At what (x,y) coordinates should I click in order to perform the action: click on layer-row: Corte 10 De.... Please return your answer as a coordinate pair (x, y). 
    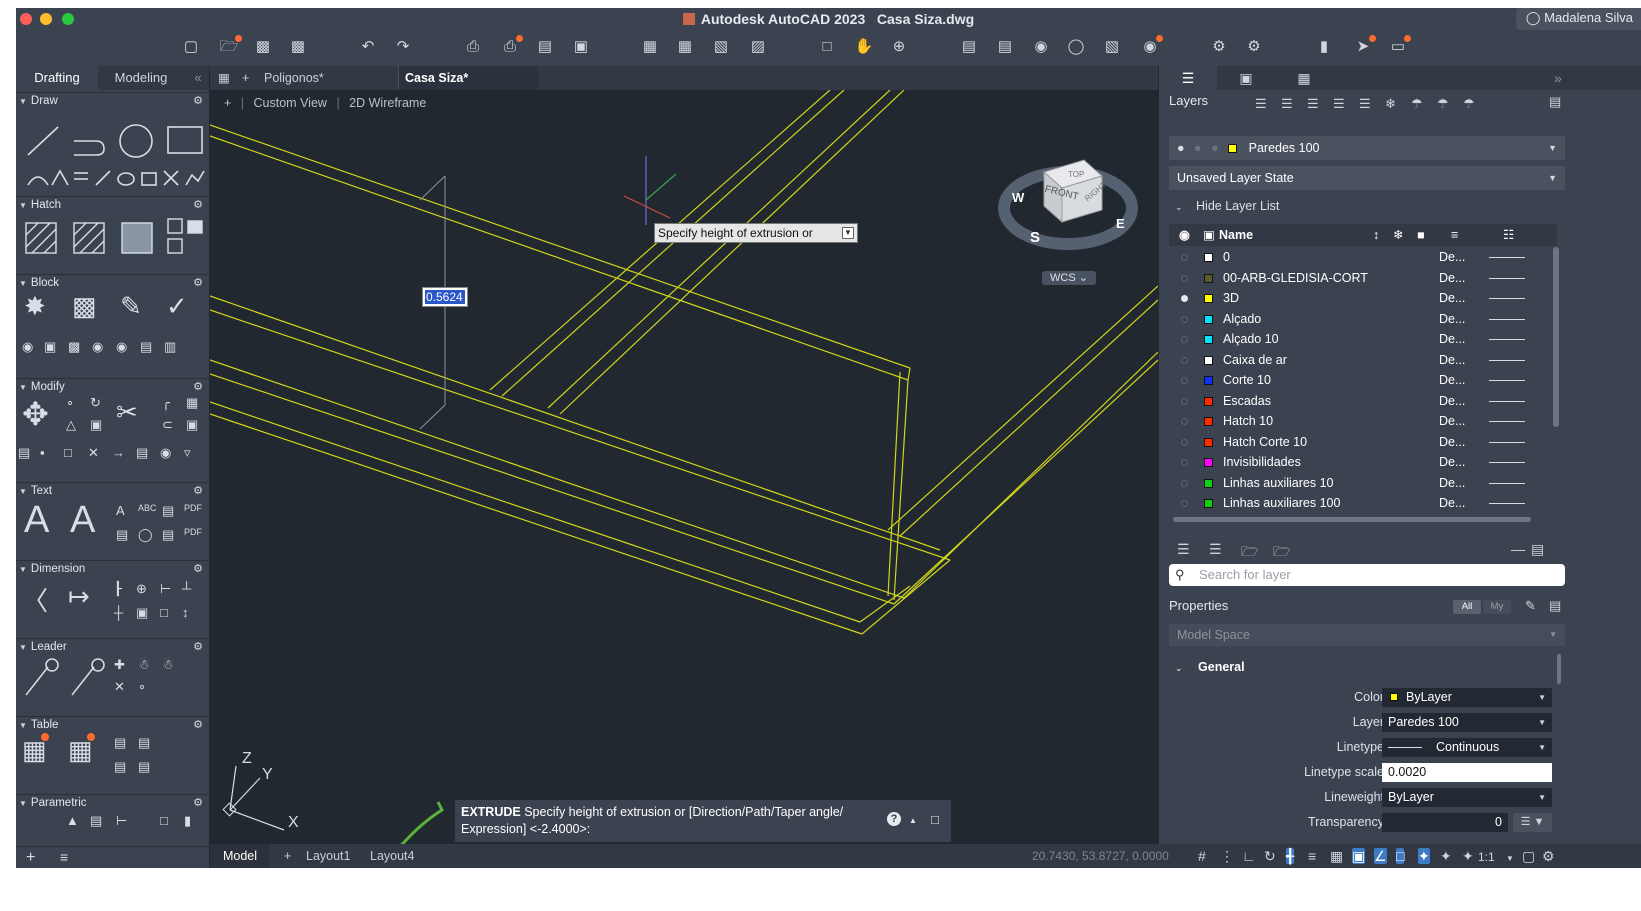
    Looking at the image, I should click on (1359, 380).